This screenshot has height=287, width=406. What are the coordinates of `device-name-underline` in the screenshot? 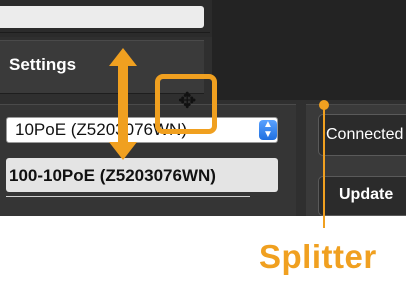 It's located at (128, 196).